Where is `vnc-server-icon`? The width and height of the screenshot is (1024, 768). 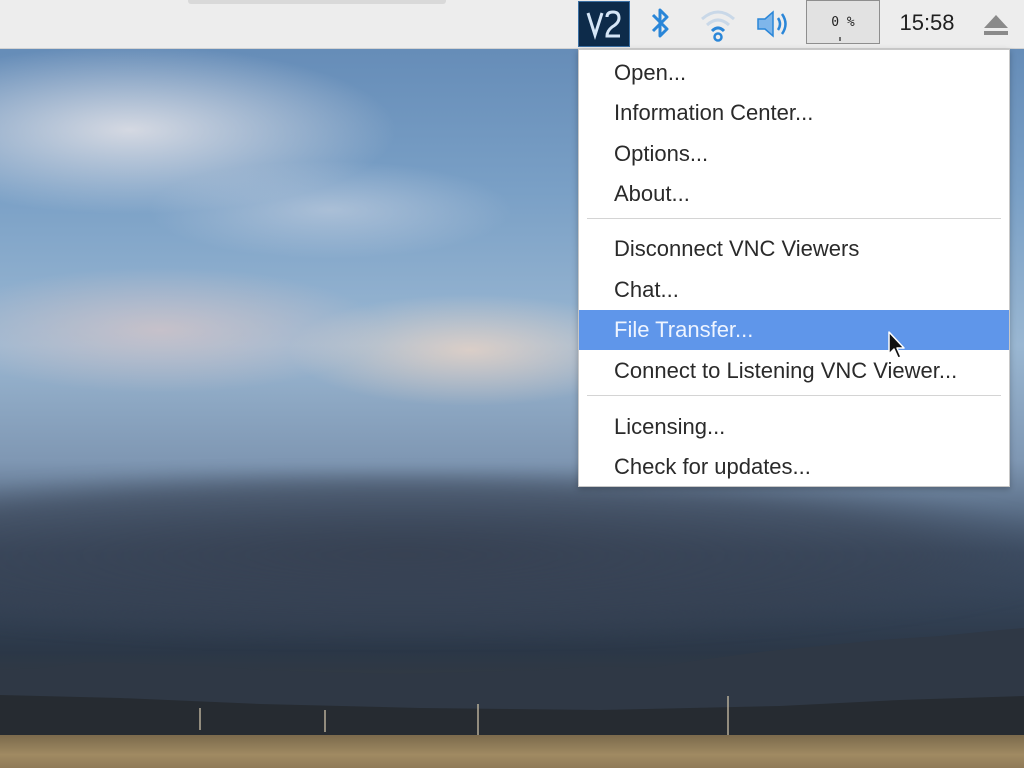 vnc-server-icon is located at coordinates (604, 24).